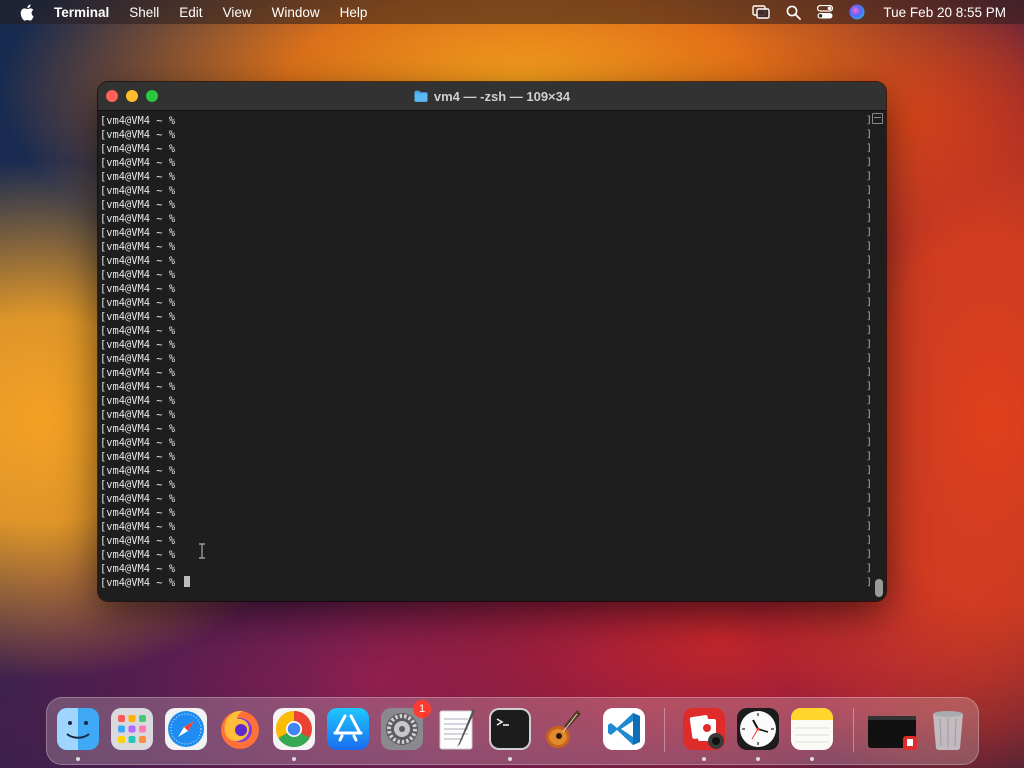 The width and height of the screenshot is (1024, 768). I want to click on screen-mirroring-icon, so click(761, 12).